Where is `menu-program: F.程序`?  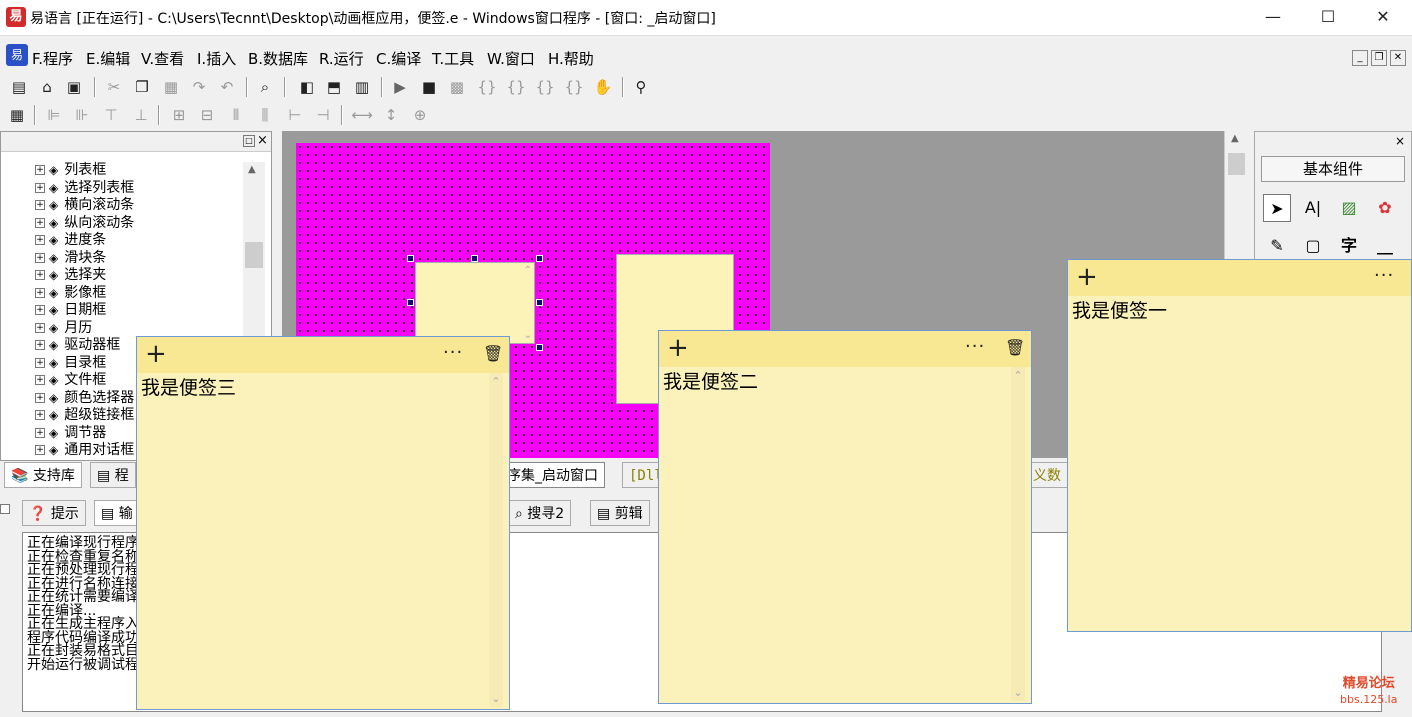 menu-program: F.程序 is located at coordinates (52, 58).